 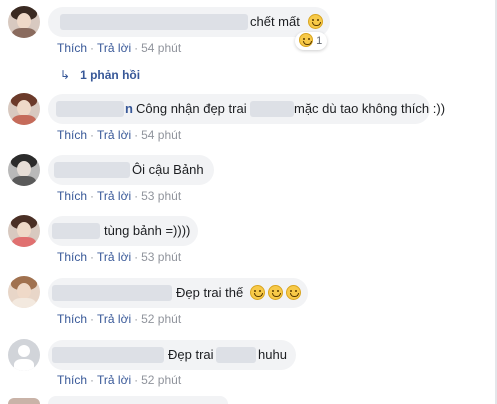 I want to click on comment-text-part-1: Đẹp trai, so click(x=191, y=354).